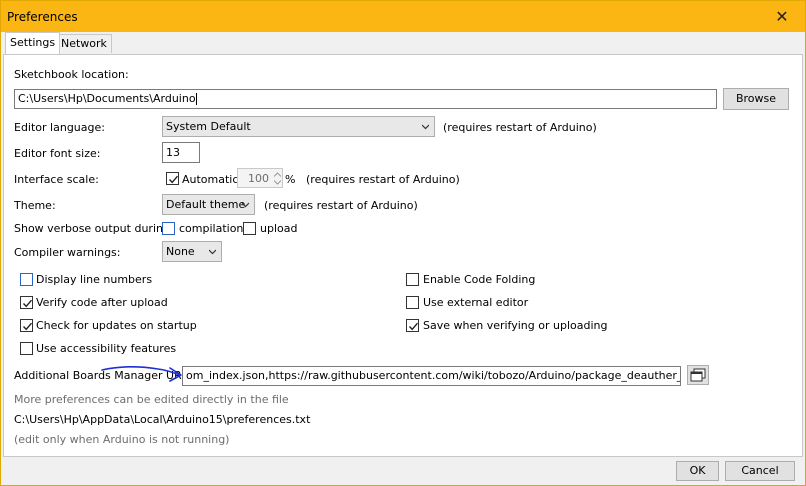 The width and height of the screenshot is (806, 486). Describe the element at coordinates (476, 302) in the screenshot. I see `external-editor-label: Use external editor` at that location.